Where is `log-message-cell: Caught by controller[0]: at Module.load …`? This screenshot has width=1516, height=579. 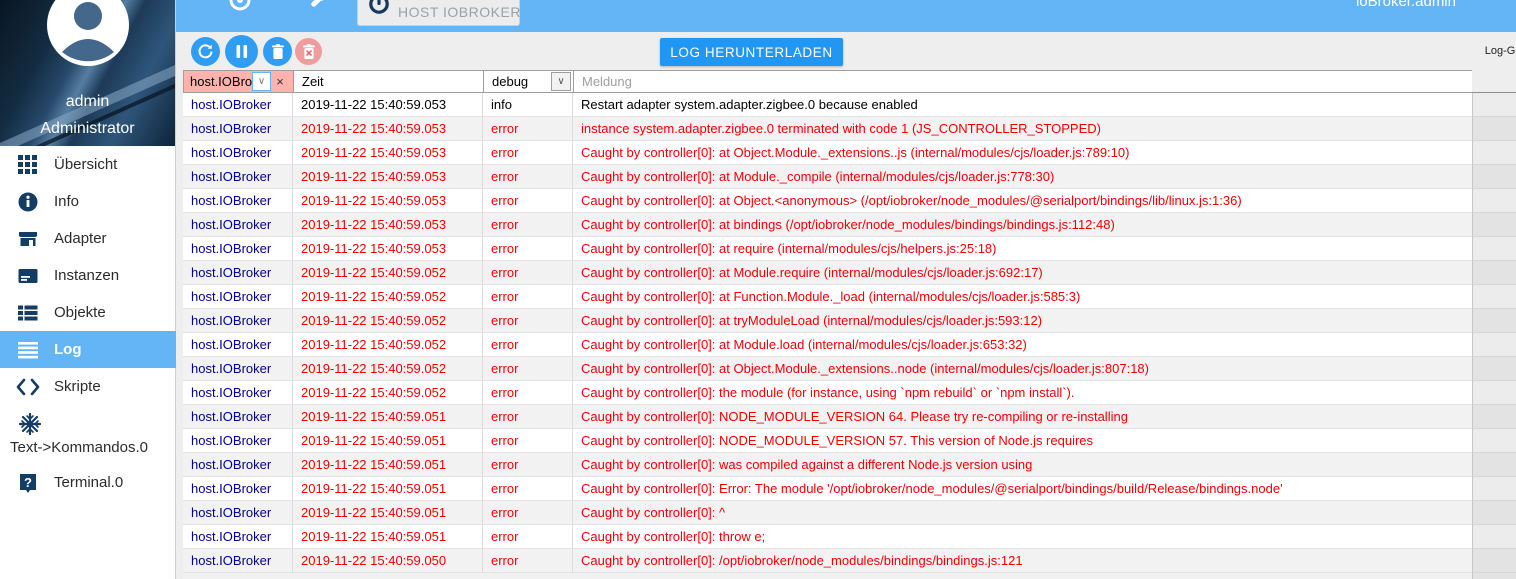 log-message-cell: Caught by controller[0]: at Module.load … is located at coordinates (1022, 345).